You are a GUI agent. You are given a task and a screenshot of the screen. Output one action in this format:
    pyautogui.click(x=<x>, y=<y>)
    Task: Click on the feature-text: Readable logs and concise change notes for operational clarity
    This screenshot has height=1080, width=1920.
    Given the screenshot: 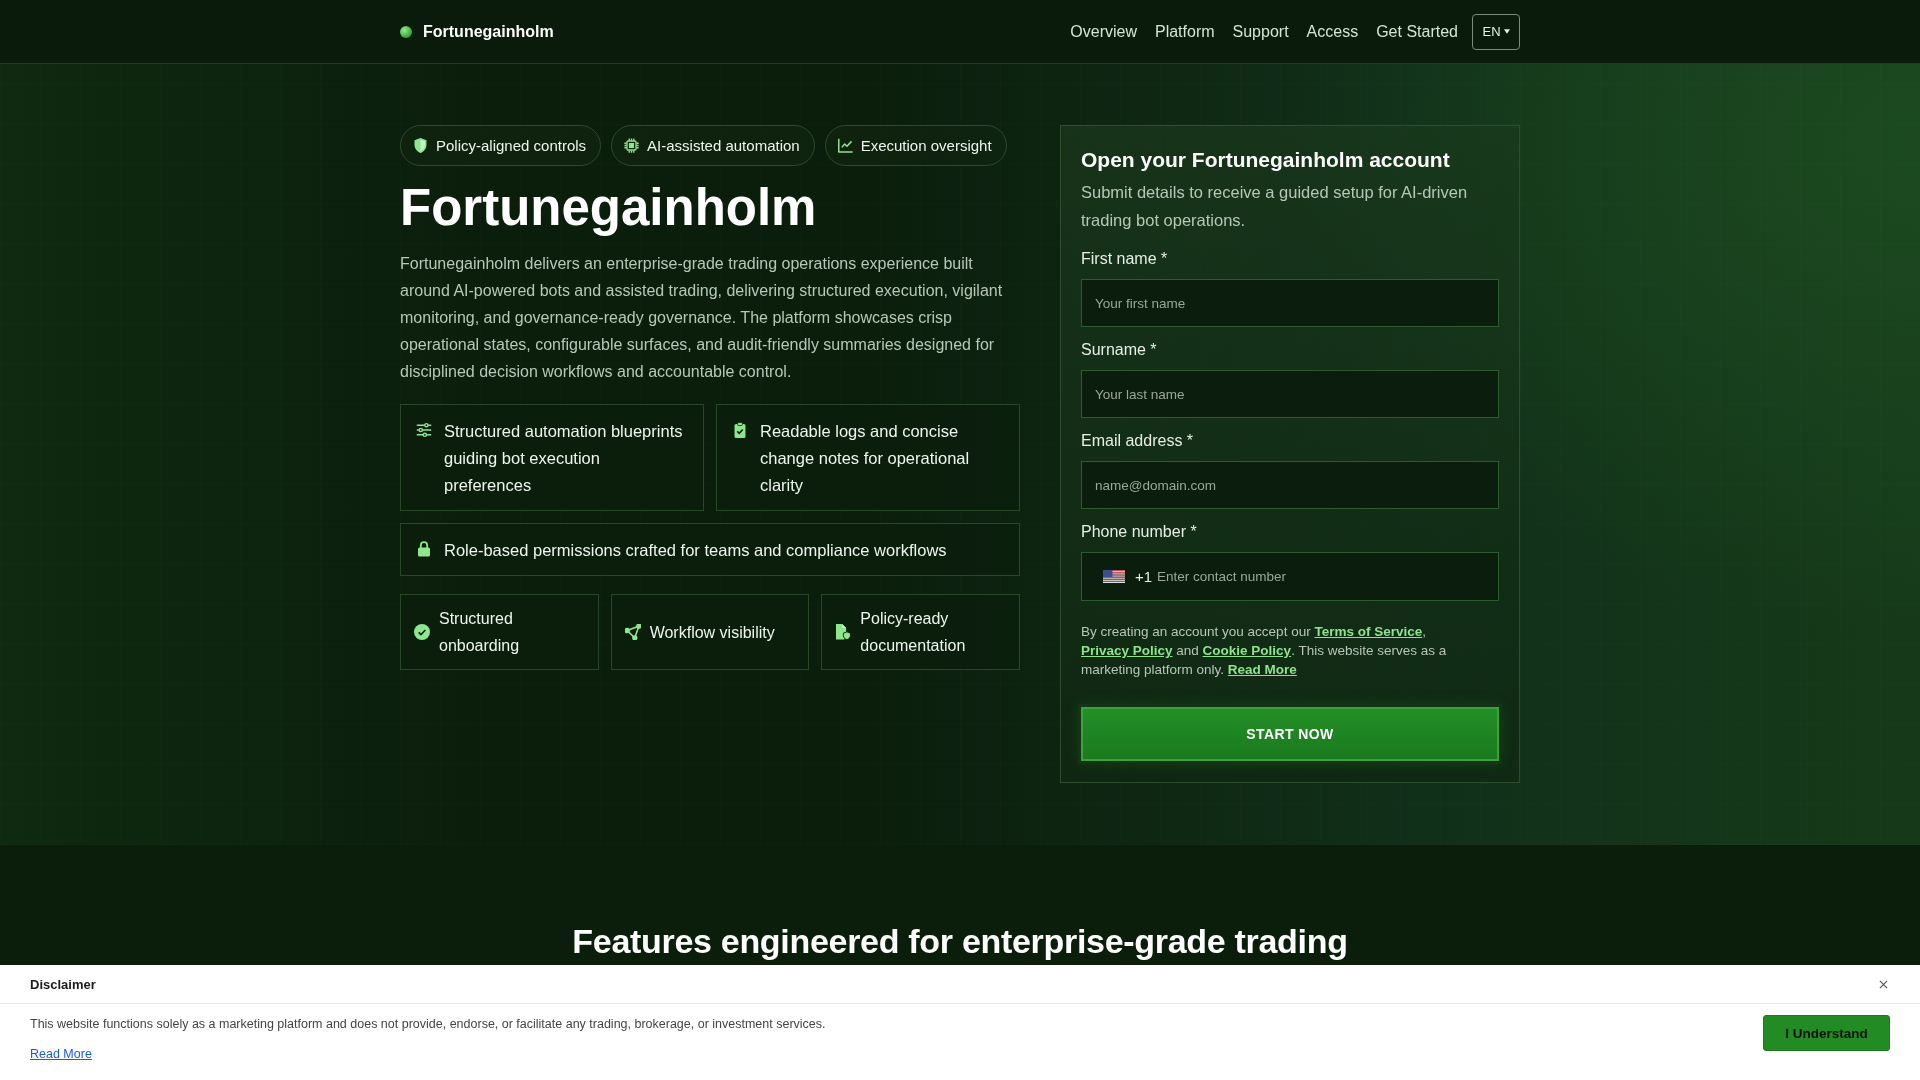 What is the action you would take?
    pyautogui.click(x=865, y=458)
    